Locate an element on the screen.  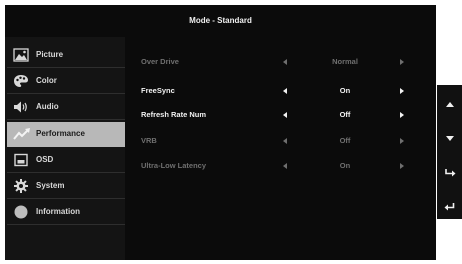
navigation-keys is located at coordinates (449, 152).